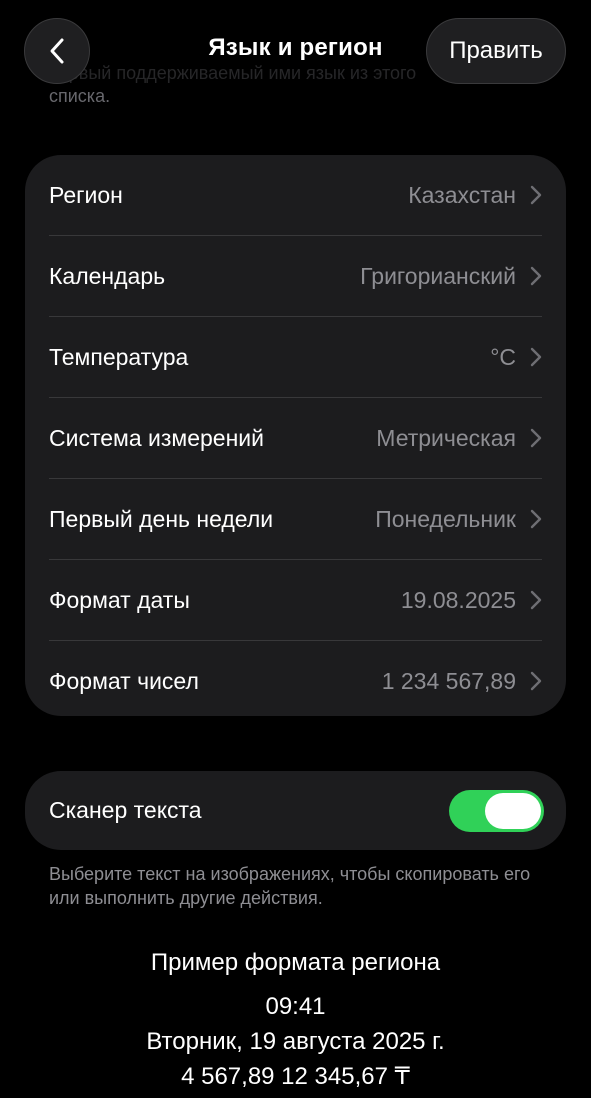  Describe the element at coordinates (448, 680) in the screenshot. I see `setting-value: 1 234 567,89` at that location.